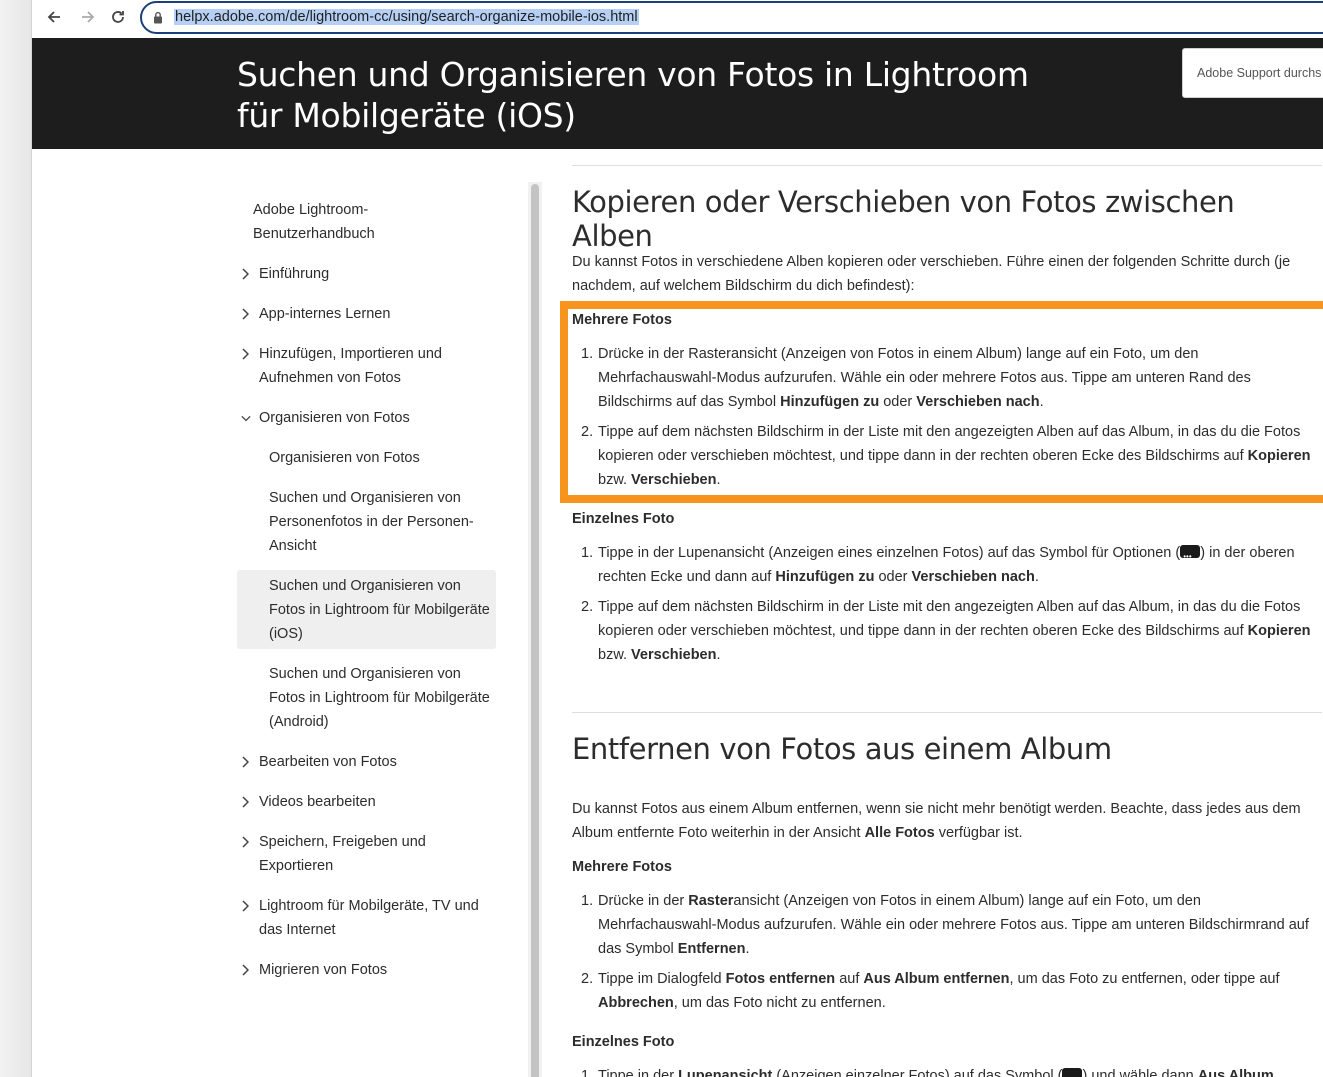 The height and width of the screenshot is (1077, 1323). I want to click on sidebar-item-label: Einführung, so click(294, 274).